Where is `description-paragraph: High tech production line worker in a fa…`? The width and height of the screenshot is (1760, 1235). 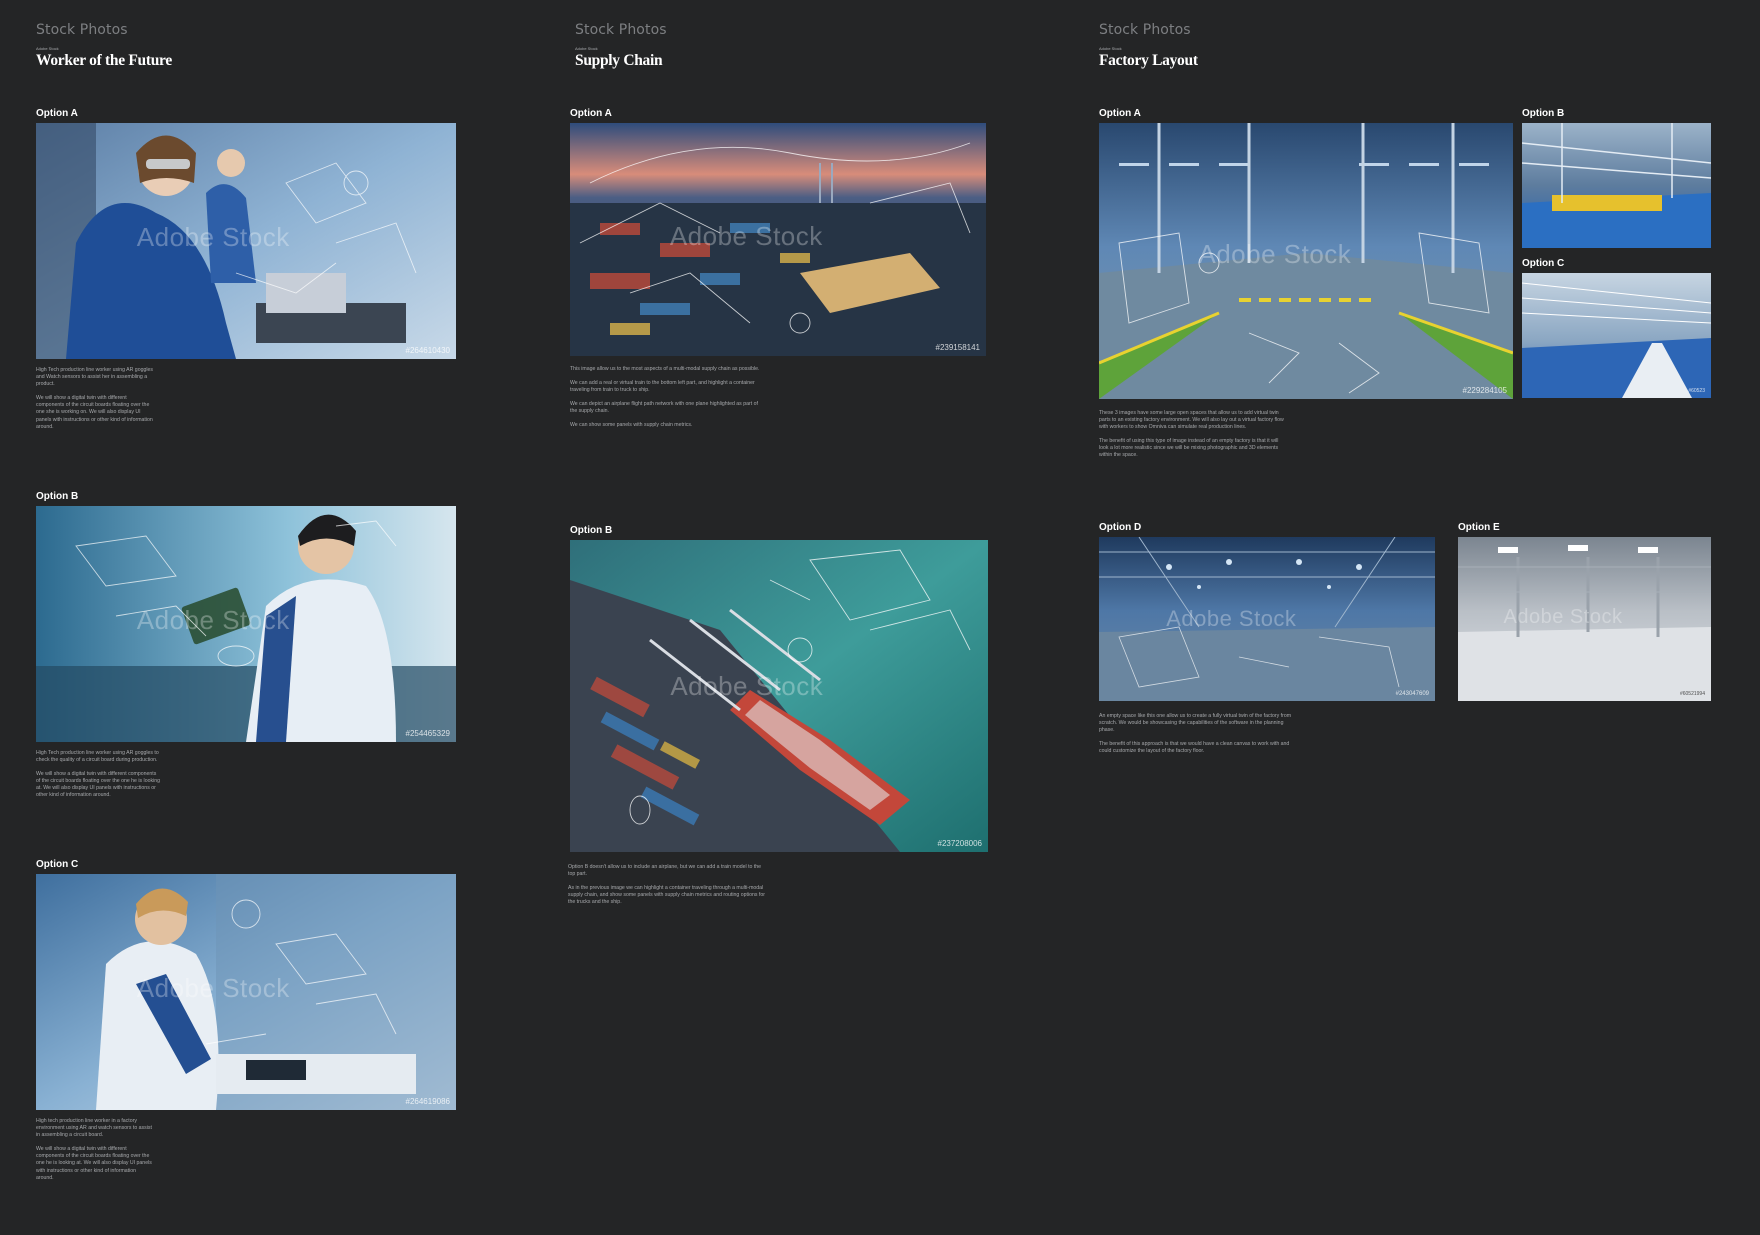
description-paragraph: High tech production line worker in a fa… is located at coordinates (94, 1128).